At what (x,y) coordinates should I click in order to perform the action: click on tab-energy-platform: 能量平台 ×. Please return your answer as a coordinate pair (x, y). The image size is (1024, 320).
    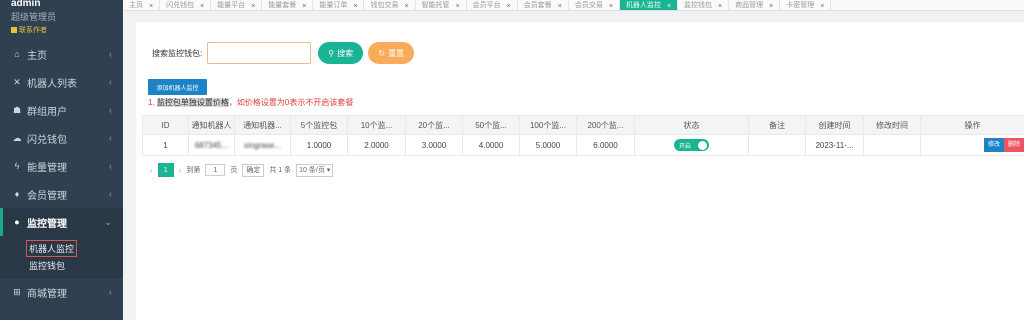
    Looking at the image, I should click on (237, 5).